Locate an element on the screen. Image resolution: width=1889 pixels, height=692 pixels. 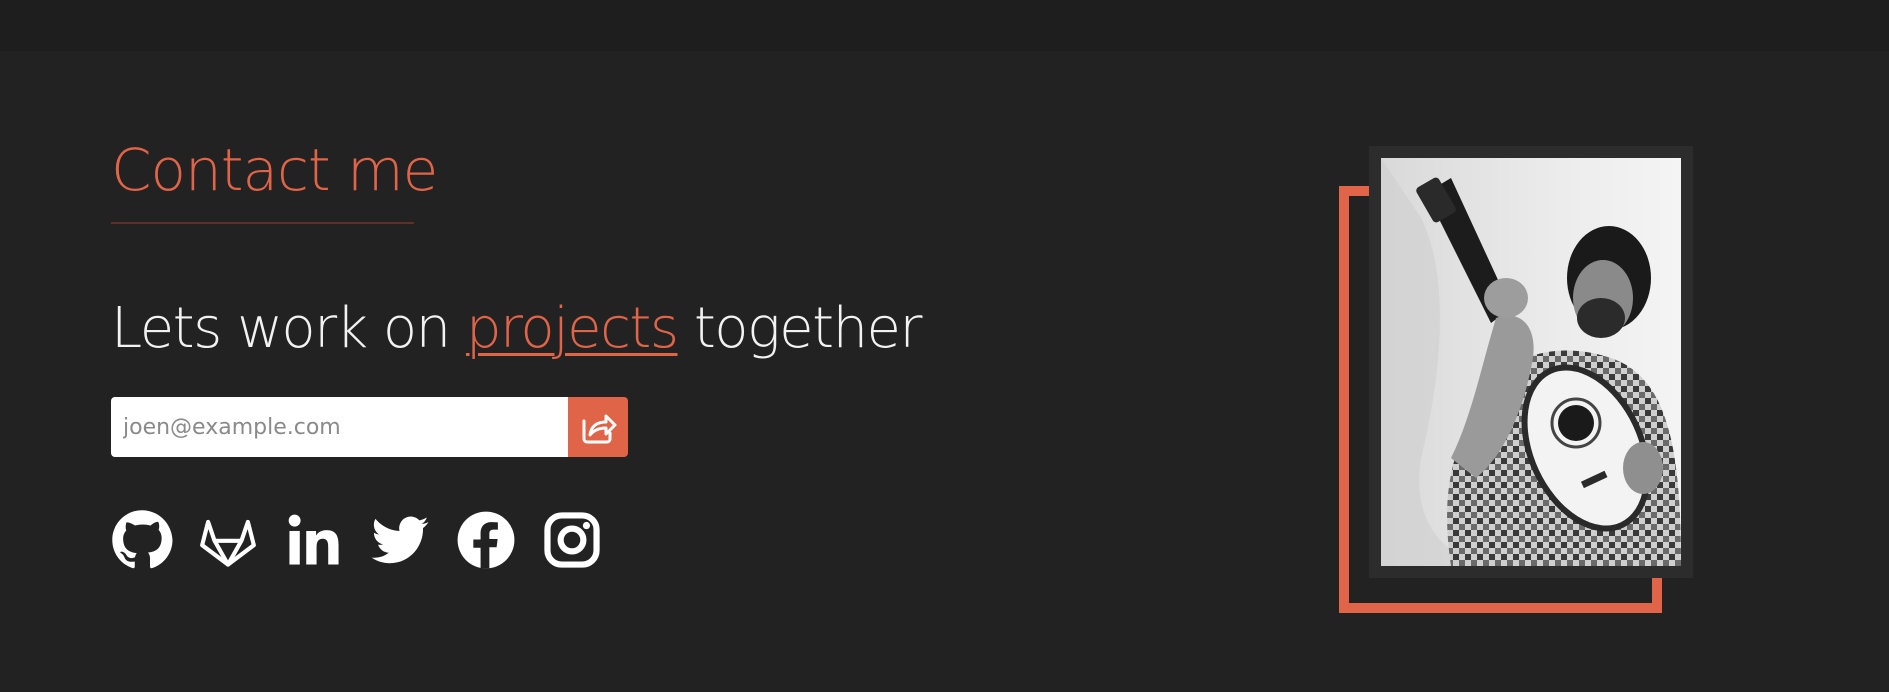
contact-heading: Contact me is located at coordinates (274, 170).